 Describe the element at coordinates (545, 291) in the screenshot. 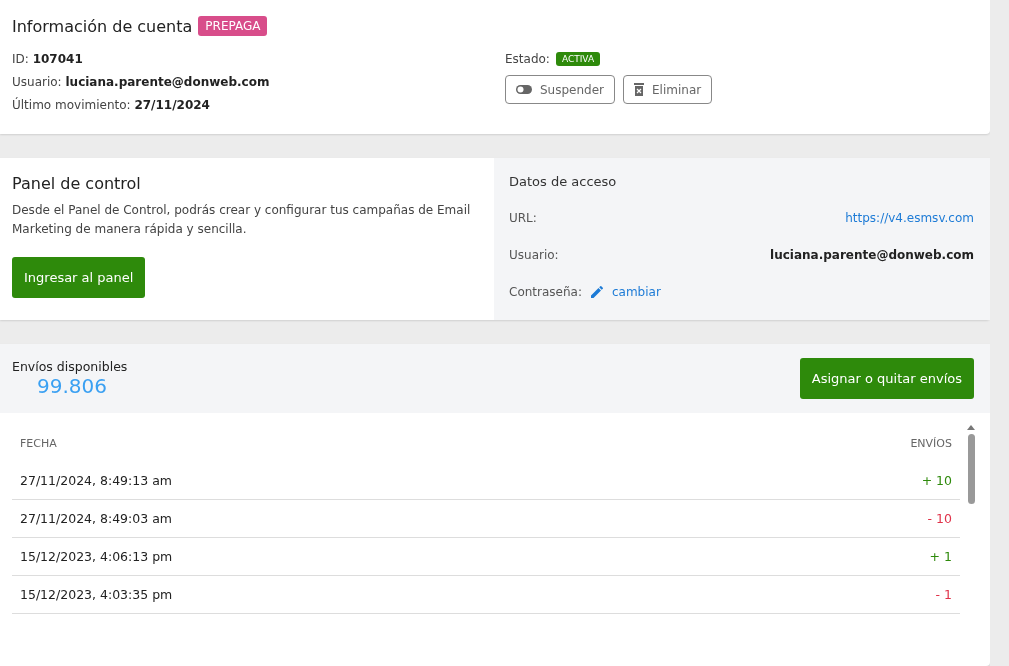

I see `password-label: Contraseña:` at that location.